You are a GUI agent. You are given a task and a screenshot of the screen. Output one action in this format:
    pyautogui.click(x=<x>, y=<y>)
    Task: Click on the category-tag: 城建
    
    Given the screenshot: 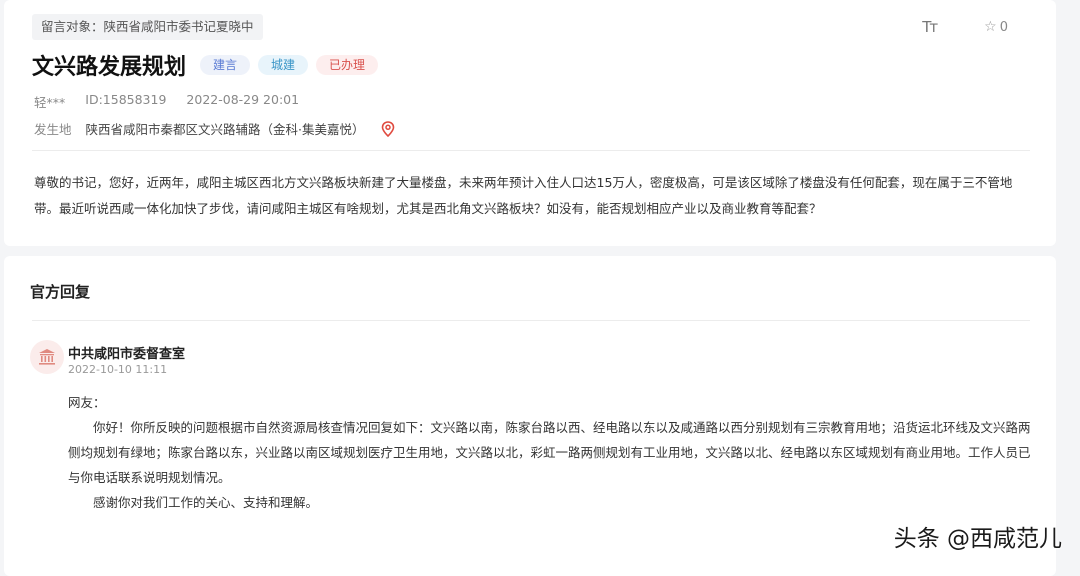 What is the action you would take?
    pyautogui.click(x=283, y=65)
    